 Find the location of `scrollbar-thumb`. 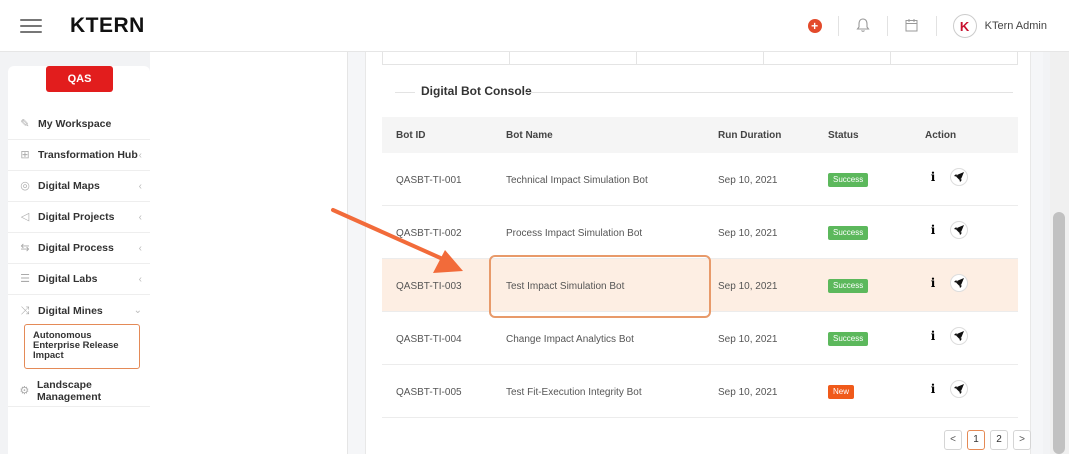

scrollbar-thumb is located at coordinates (1059, 333).